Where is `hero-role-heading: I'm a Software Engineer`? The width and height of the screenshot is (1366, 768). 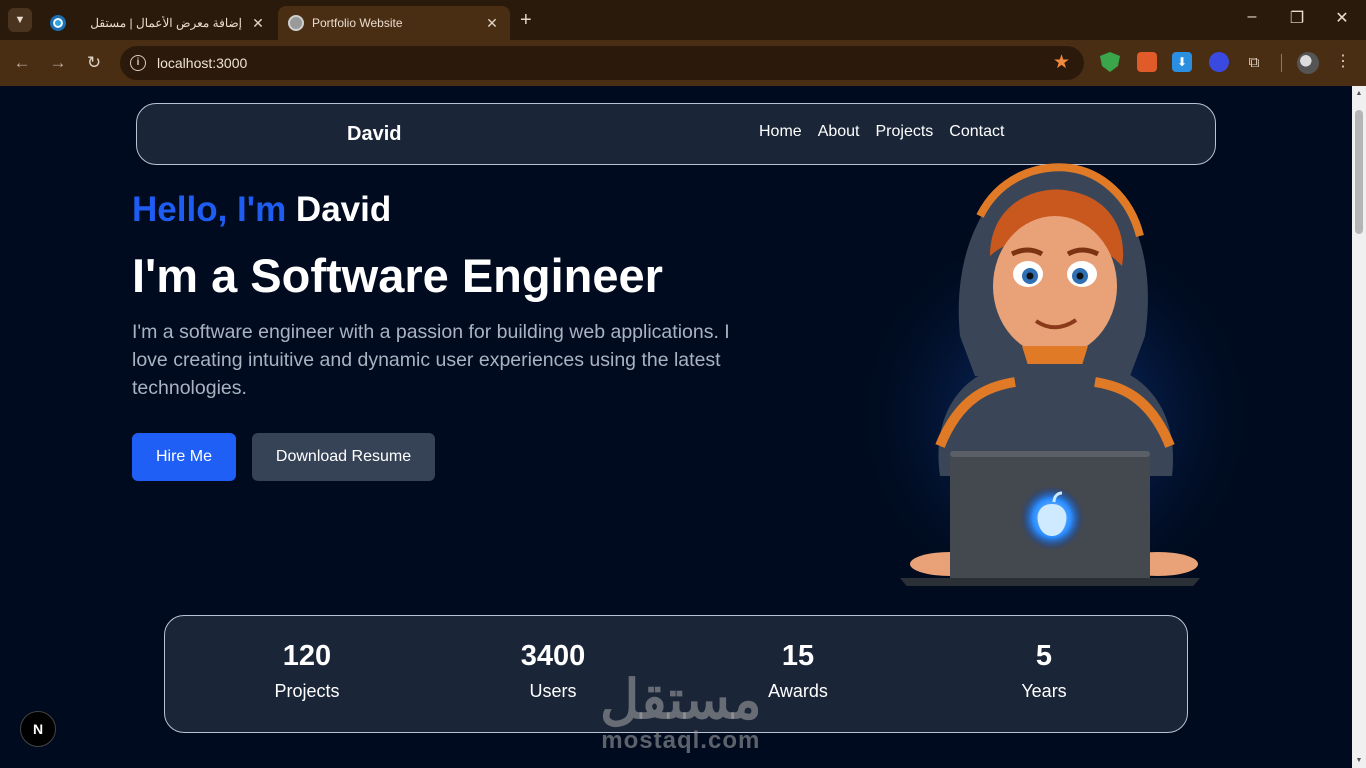
hero-role-heading: I'm a Software Engineer is located at coordinates (397, 275).